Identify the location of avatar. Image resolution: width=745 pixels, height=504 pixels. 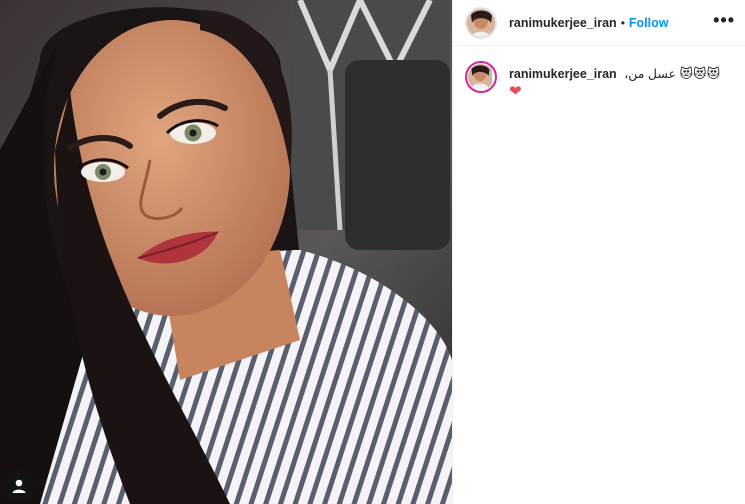
(481, 22).